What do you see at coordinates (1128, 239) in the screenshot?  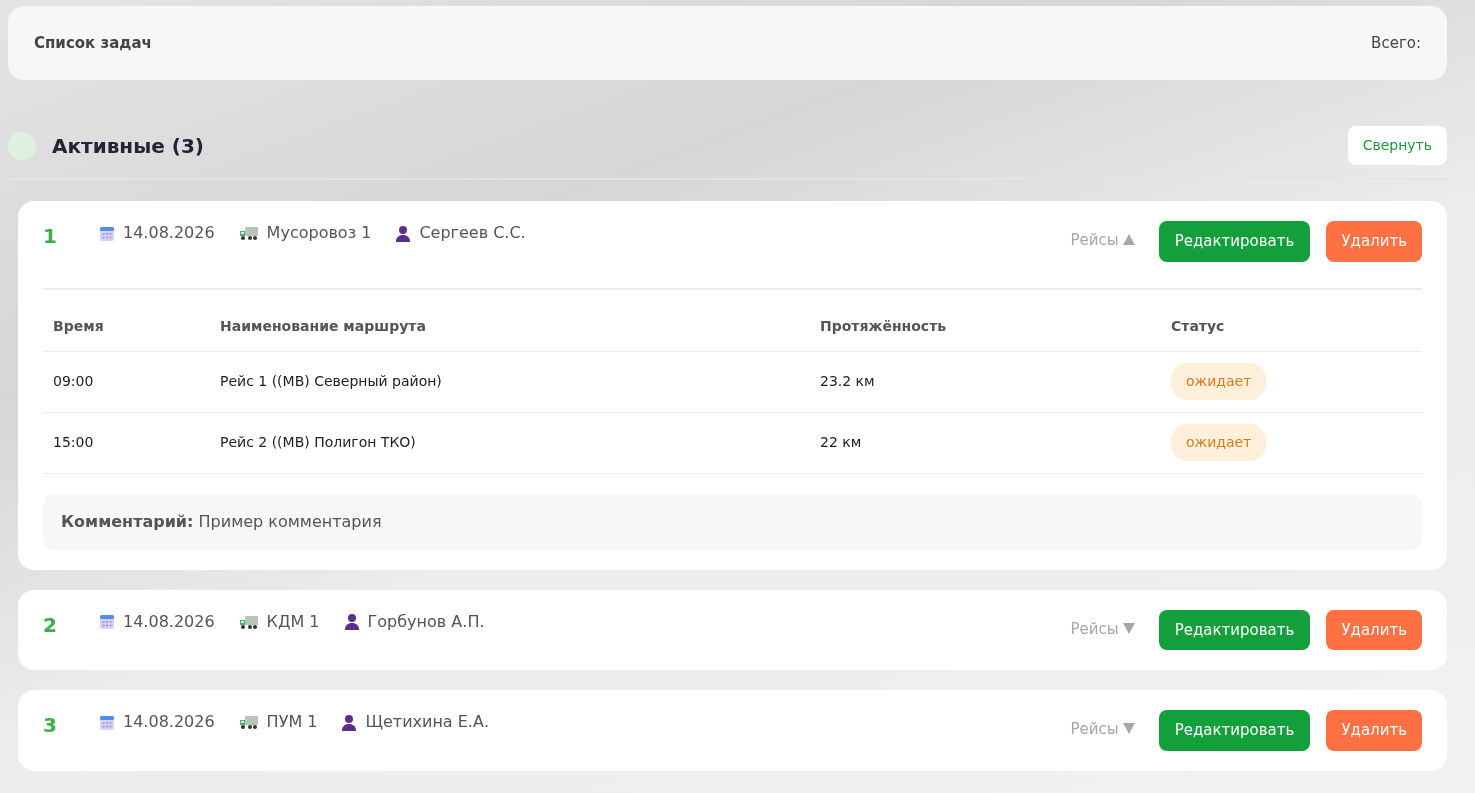 I see `caret-up-icon` at bounding box center [1128, 239].